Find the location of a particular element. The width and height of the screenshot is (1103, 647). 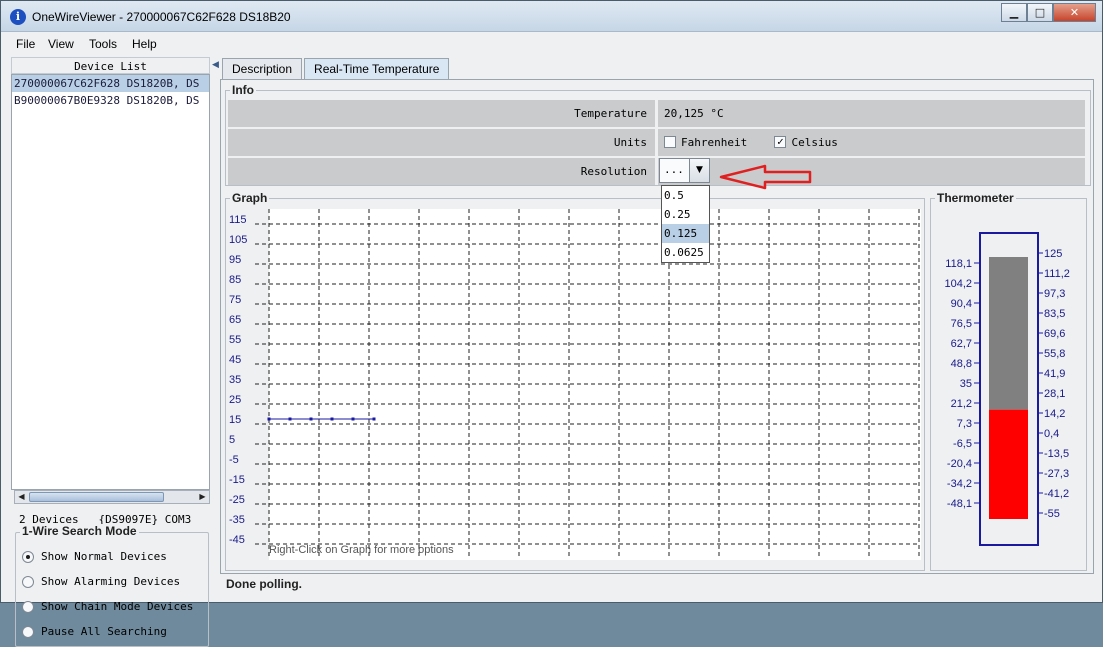

thermometer-title: Thermometer is located at coordinates (975, 198).